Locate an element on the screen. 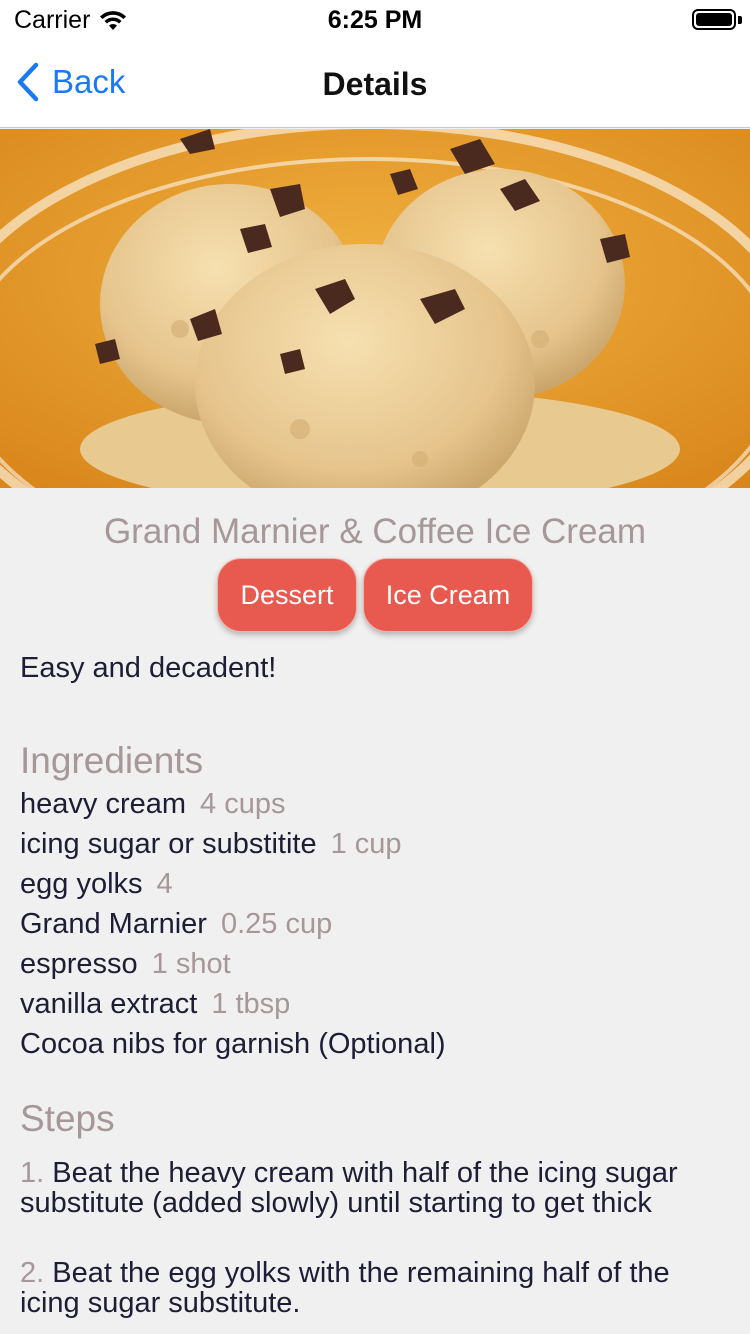  battery-cap is located at coordinates (740, 20).